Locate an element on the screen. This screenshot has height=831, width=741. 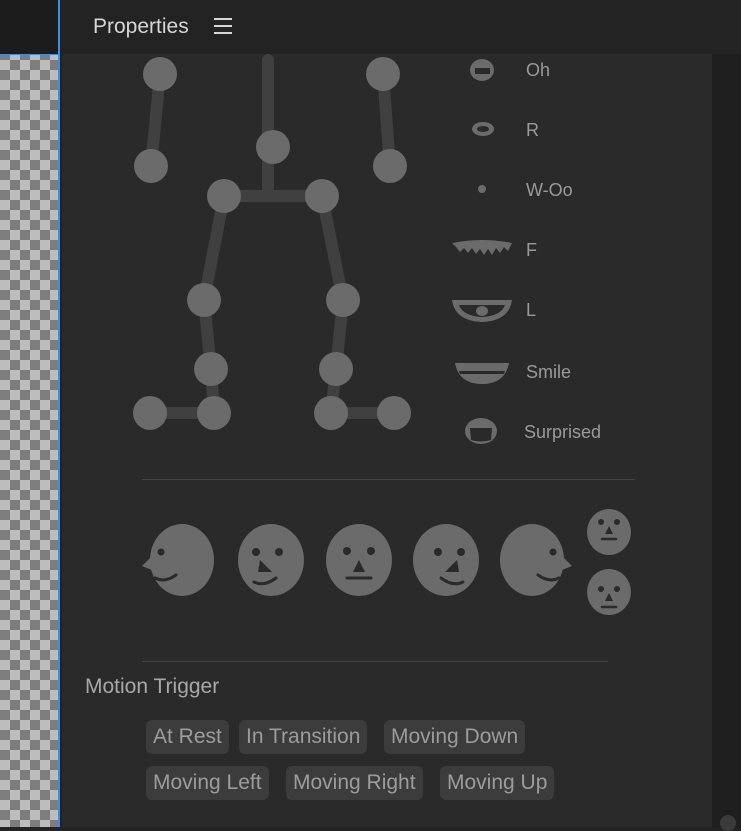
mouth-f-icon is located at coordinates (482, 250).